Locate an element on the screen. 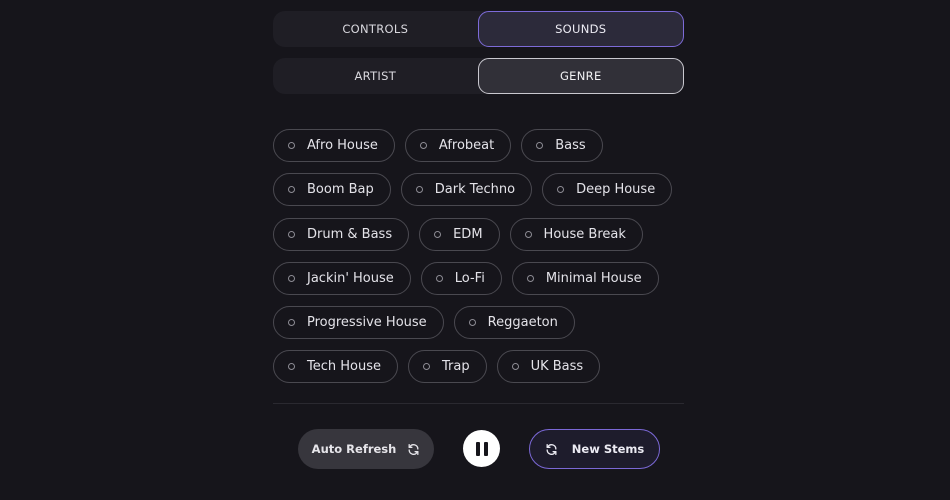 This screenshot has height=500, width=950. genre-chip-label: Trap is located at coordinates (456, 367).